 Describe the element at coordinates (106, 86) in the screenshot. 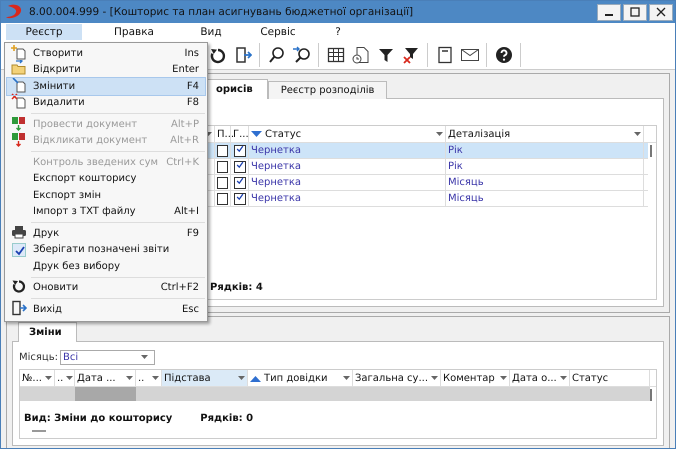

I see `menu-item: Змінити F4` at that location.